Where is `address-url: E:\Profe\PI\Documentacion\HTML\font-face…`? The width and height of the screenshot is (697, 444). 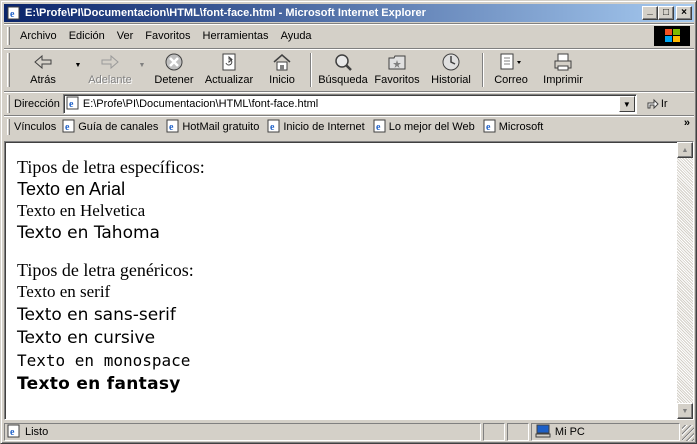 address-url: E:\Profe\PI\Documentacion\HTML\font-face… is located at coordinates (200, 104).